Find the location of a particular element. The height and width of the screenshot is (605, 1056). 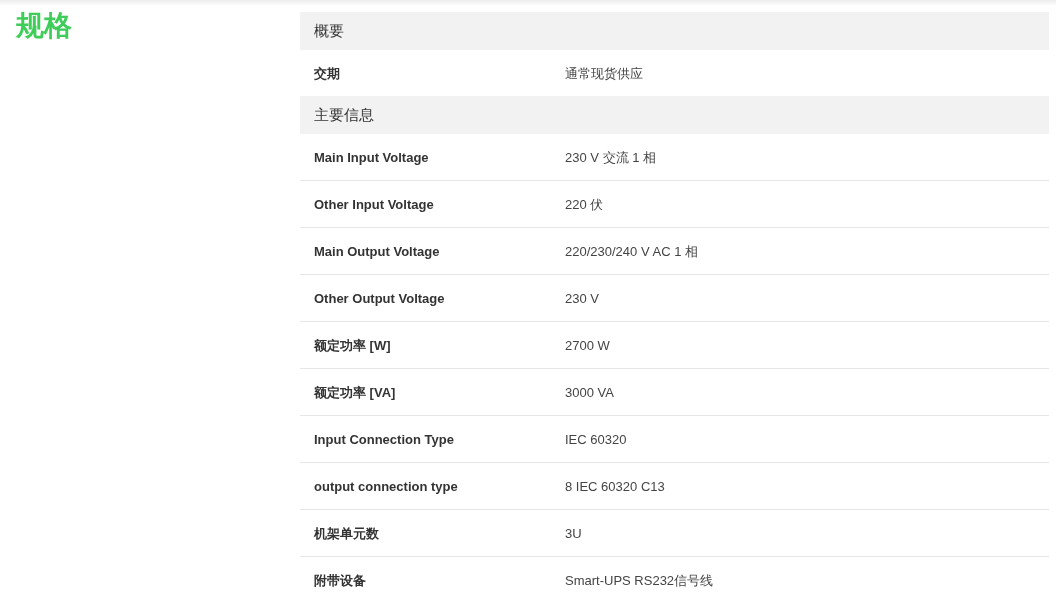

spec-value: 8 IEC 60320 C13 is located at coordinates (615, 486).